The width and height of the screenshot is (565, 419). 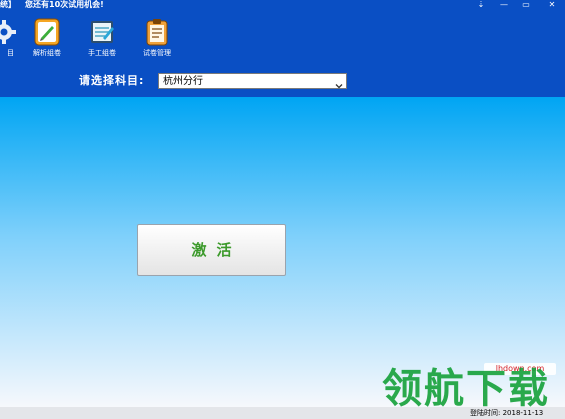 I want to click on minimize-button: —, so click(x=504, y=5).